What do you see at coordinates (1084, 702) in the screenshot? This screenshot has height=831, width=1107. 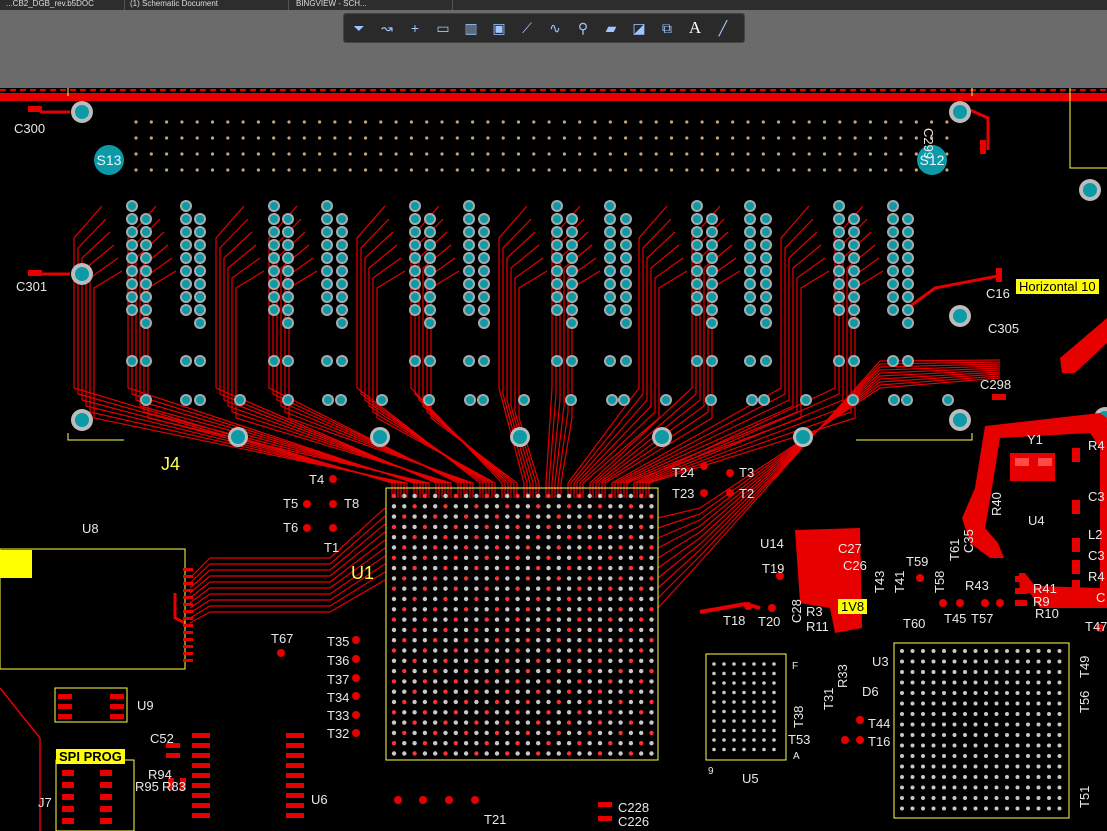 I see `ref-t56: T56` at bounding box center [1084, 702].